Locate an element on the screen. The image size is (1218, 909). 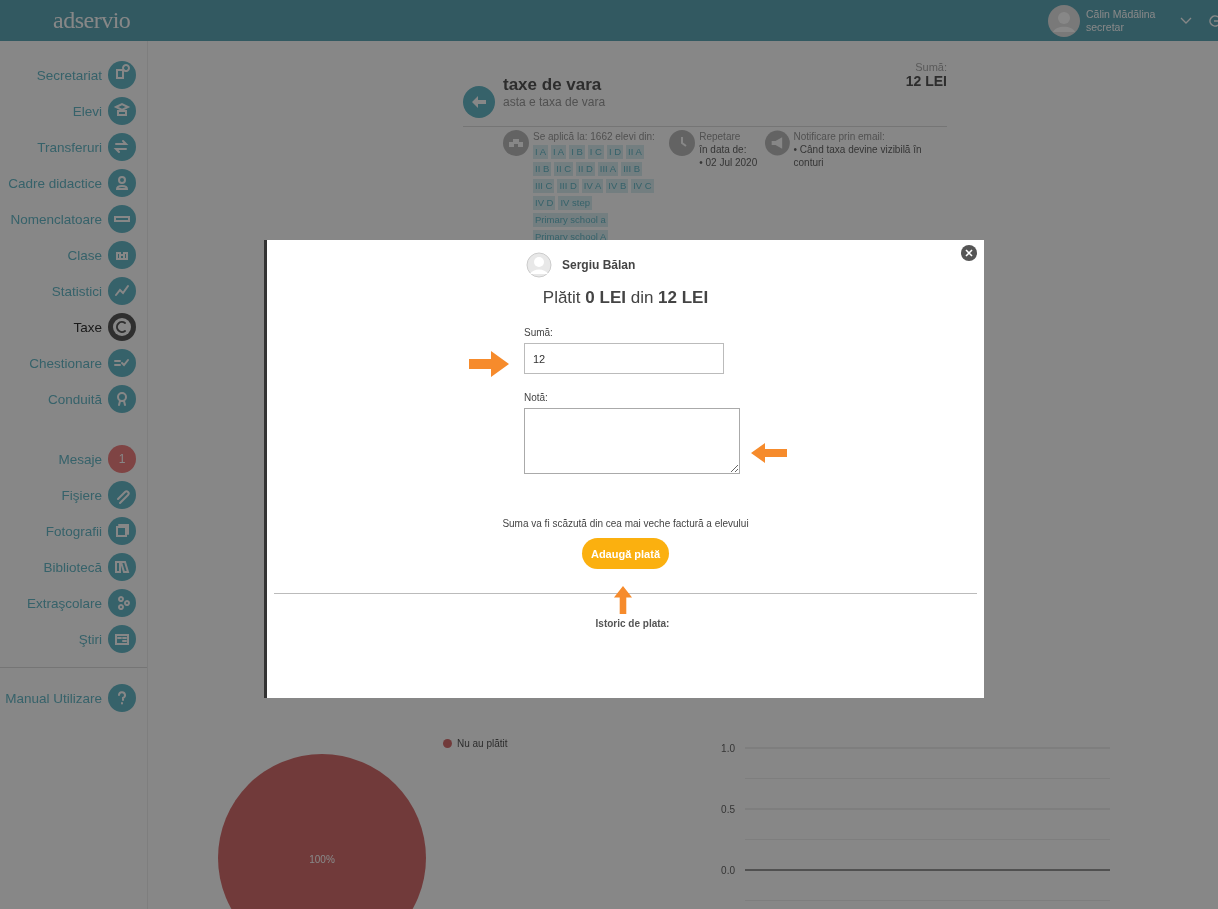
legend-label: Nu au plătit is located at coordinates (482, 743).